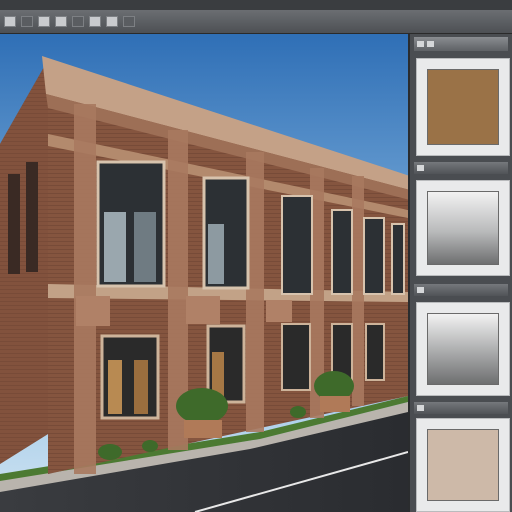 The width and height of the screenshot is (512, 512). What do you see at coordinates (27, 21) in the screenshot?
I see `marquee-tool-icon` at bounding box center [27, 21].